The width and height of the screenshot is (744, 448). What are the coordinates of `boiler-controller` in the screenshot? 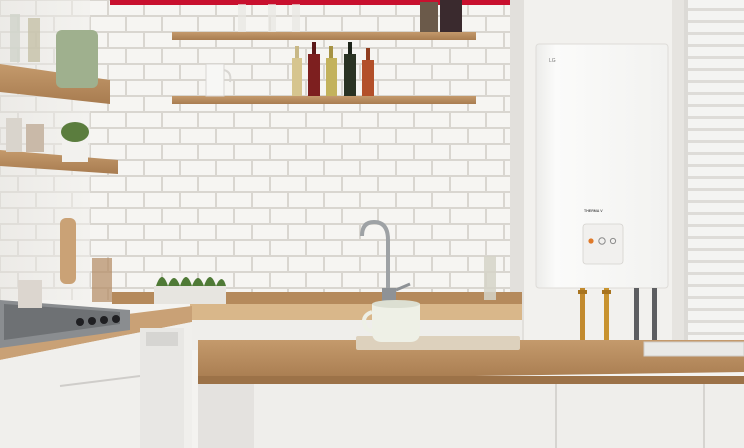 It's located at (603, 244).